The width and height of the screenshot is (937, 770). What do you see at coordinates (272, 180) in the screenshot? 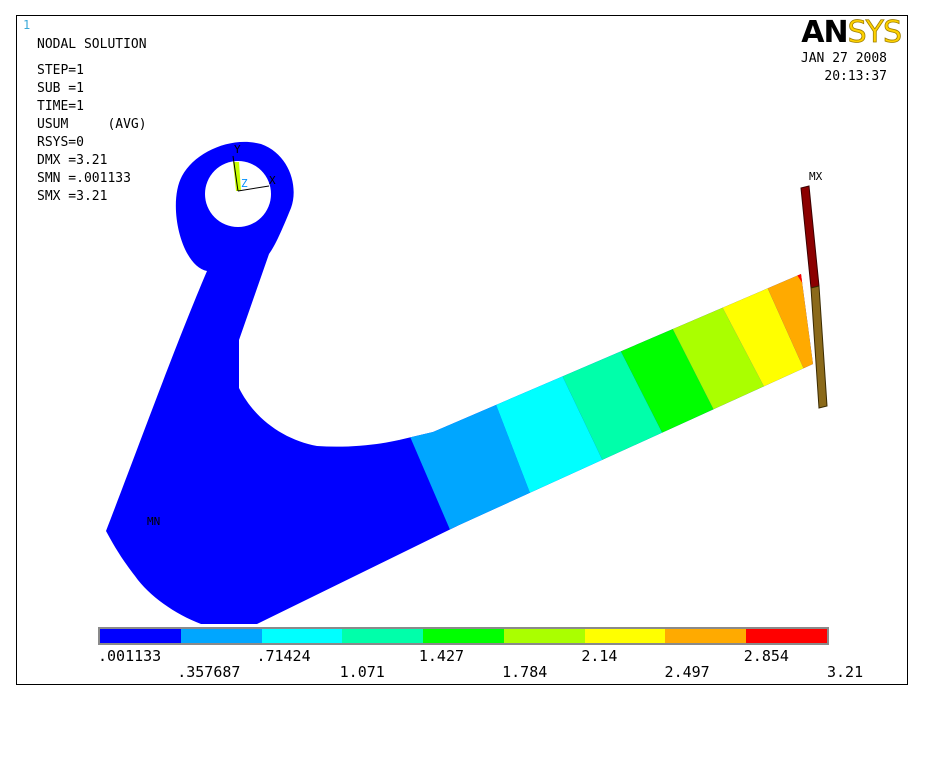
I see `triad-x-label: X` at bounding box center [272, 180].